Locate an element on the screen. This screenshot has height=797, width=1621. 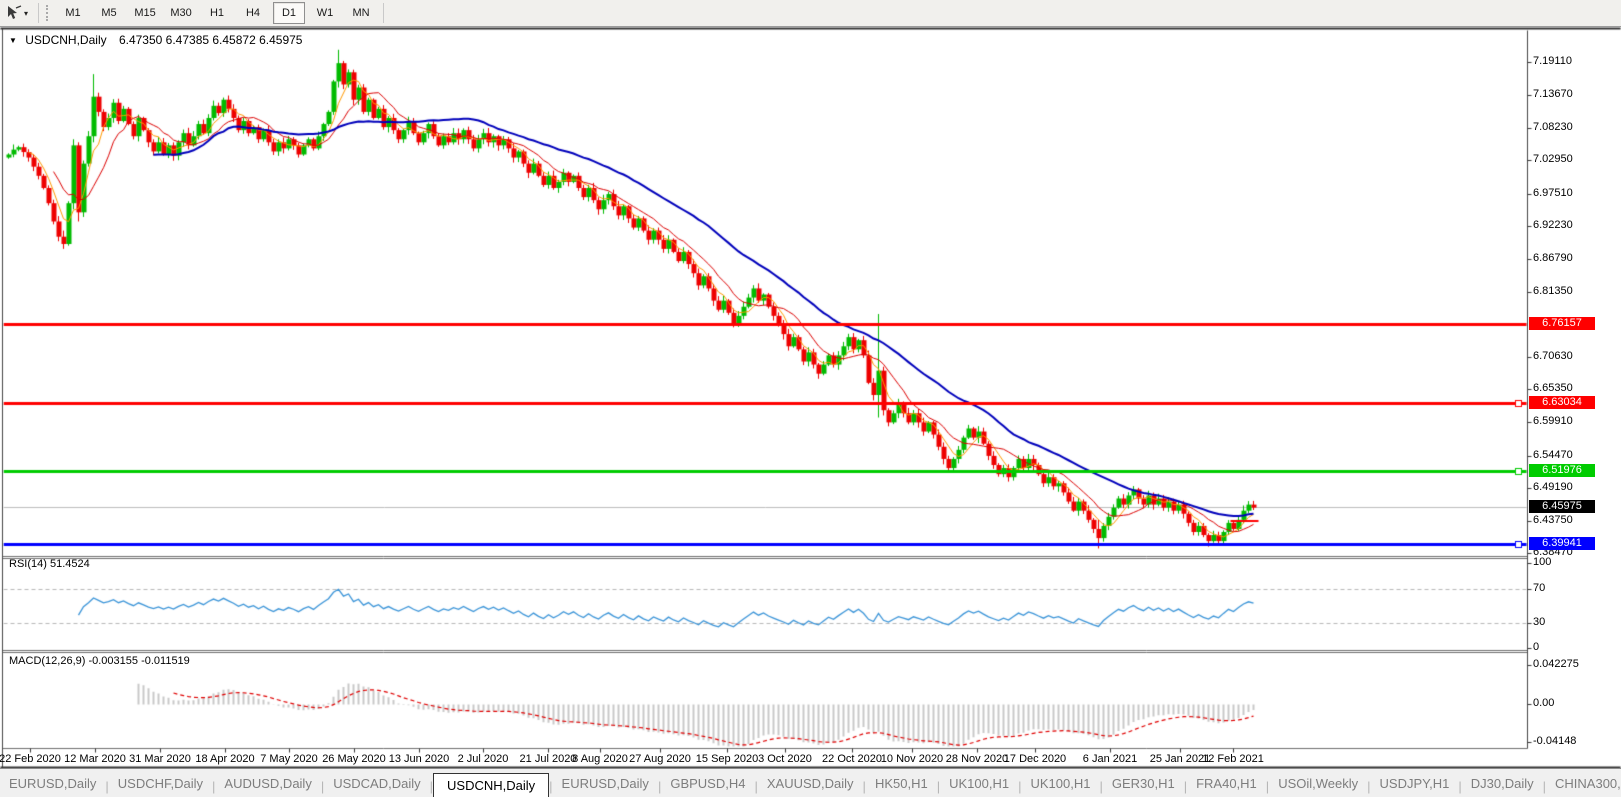
current-price-label: 6.45975 is located at coordinates (1562, 506).